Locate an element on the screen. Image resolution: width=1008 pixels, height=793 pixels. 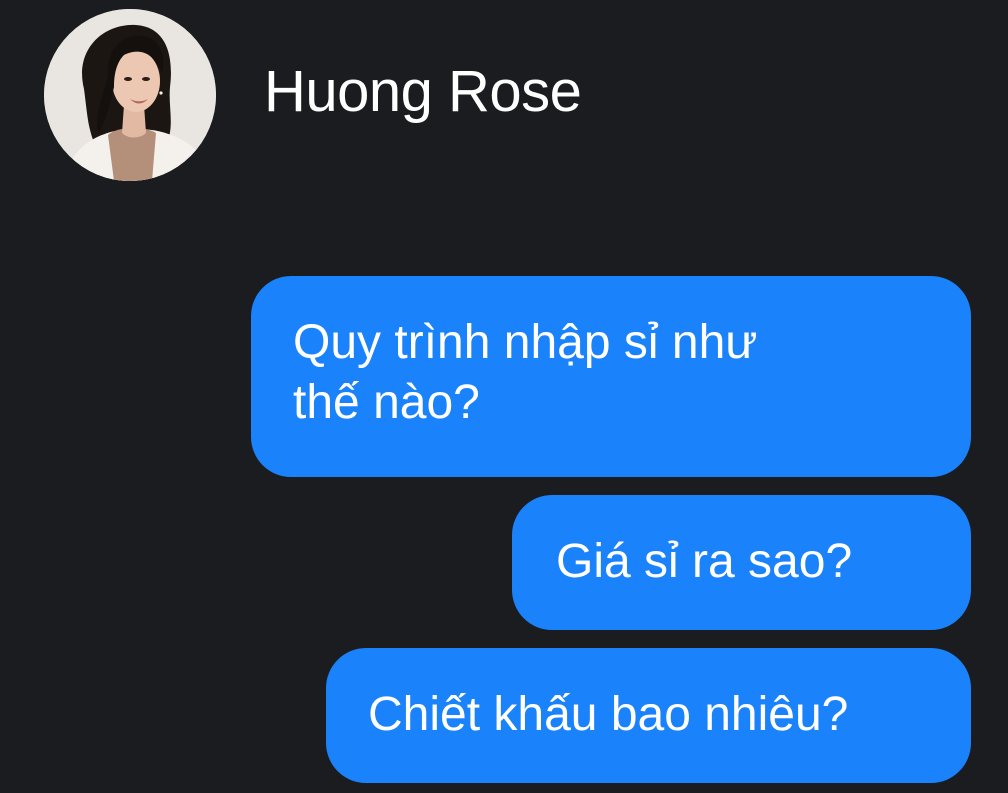
message-text: Chiết khấu bao nhiêu? is located at coordinates (608, 714).